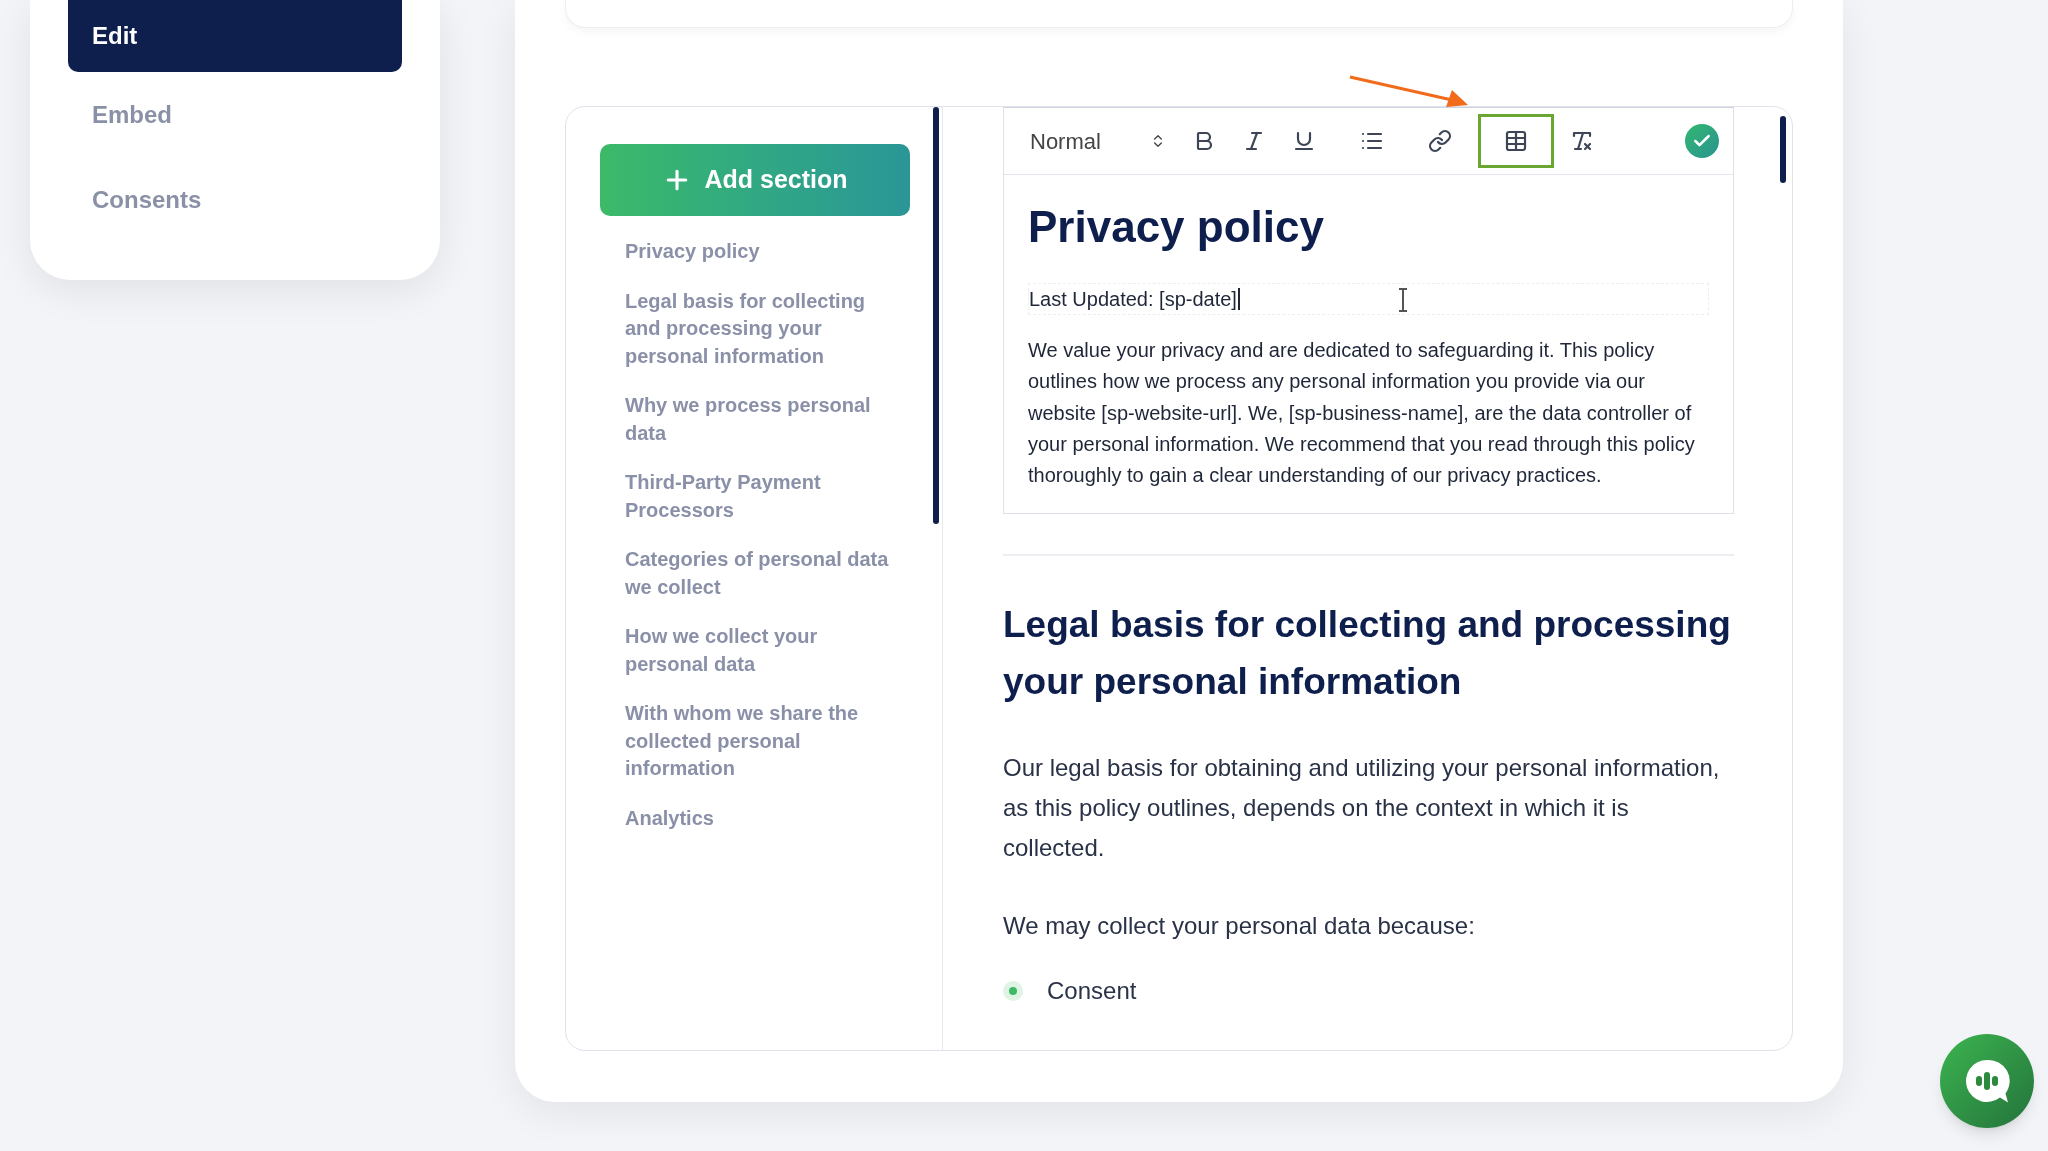 This screenshot has width=2048, height=1151. What do you see at coordinates (1092, 991) in the screenshot?
I see `bullet-text: Consent` at bounding box center [1092, 991].